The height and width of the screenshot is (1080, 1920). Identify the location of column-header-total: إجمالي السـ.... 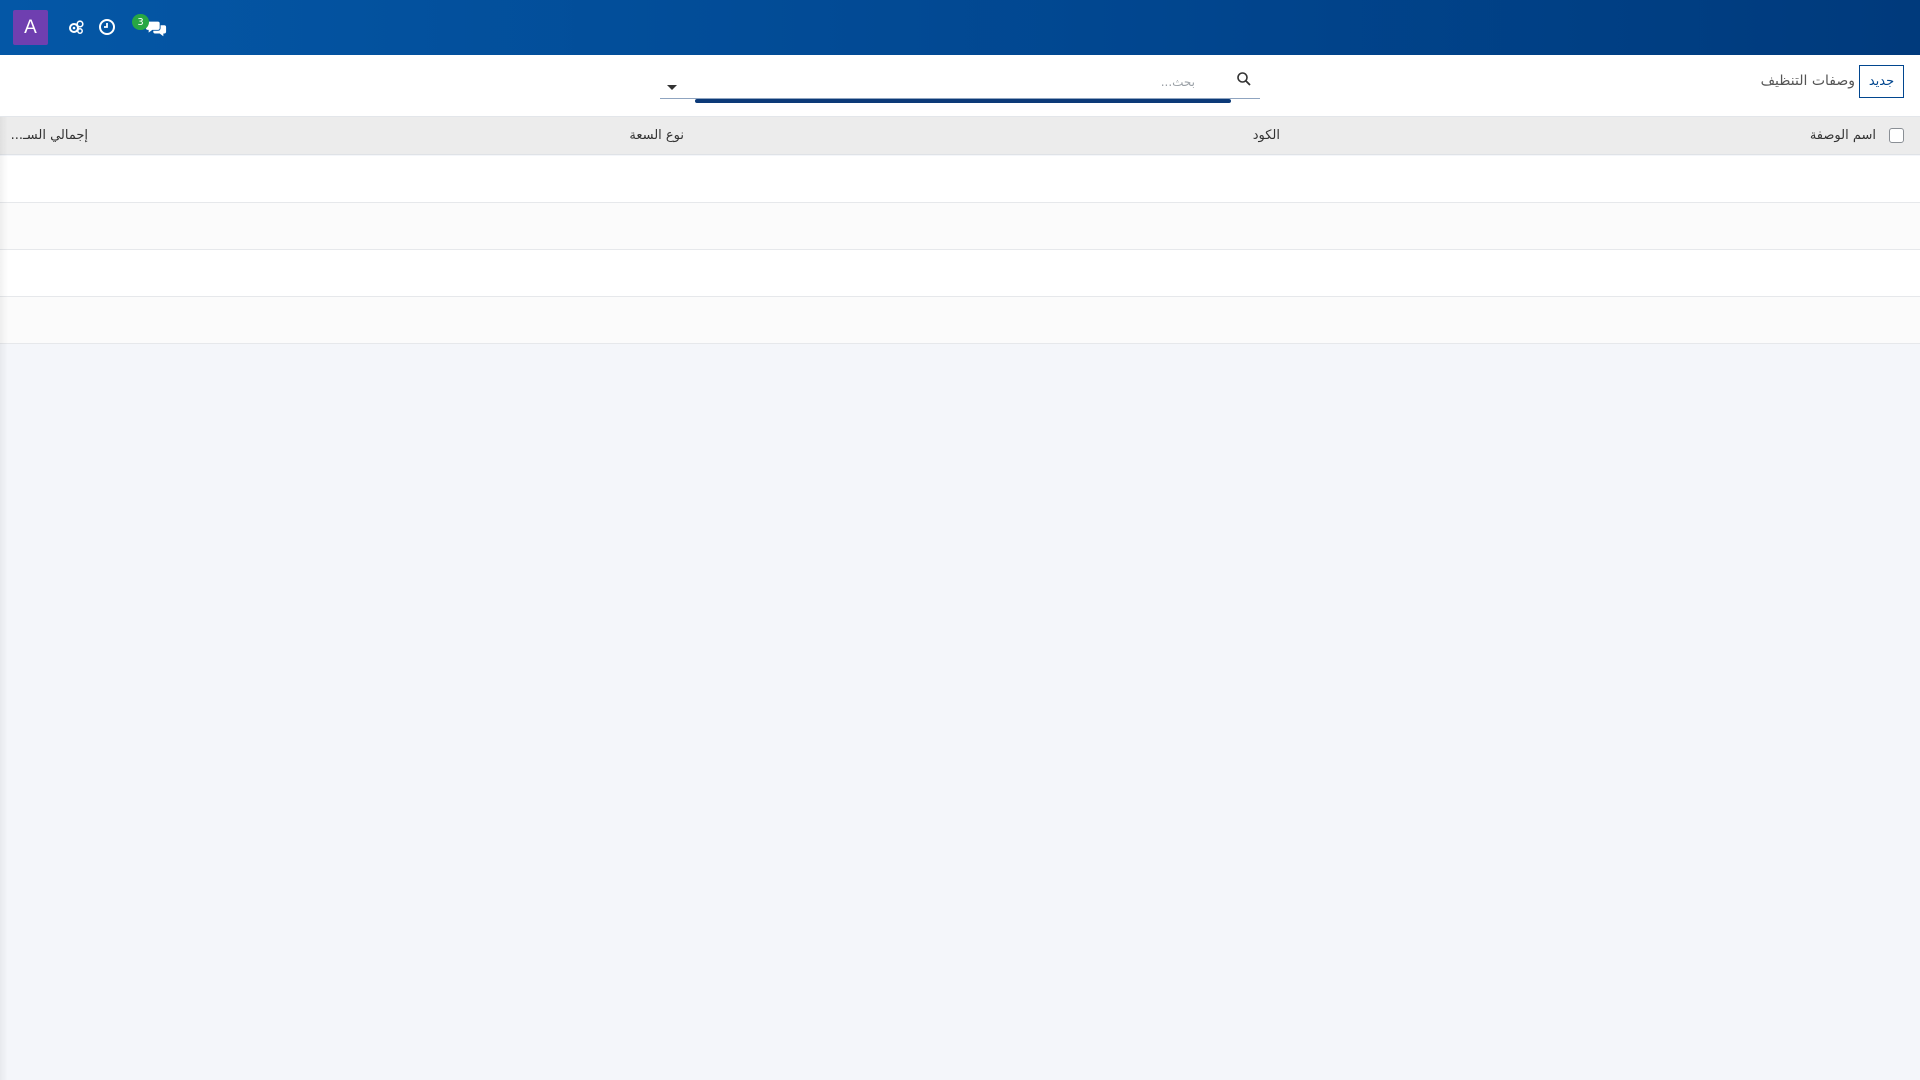
(49, 135).